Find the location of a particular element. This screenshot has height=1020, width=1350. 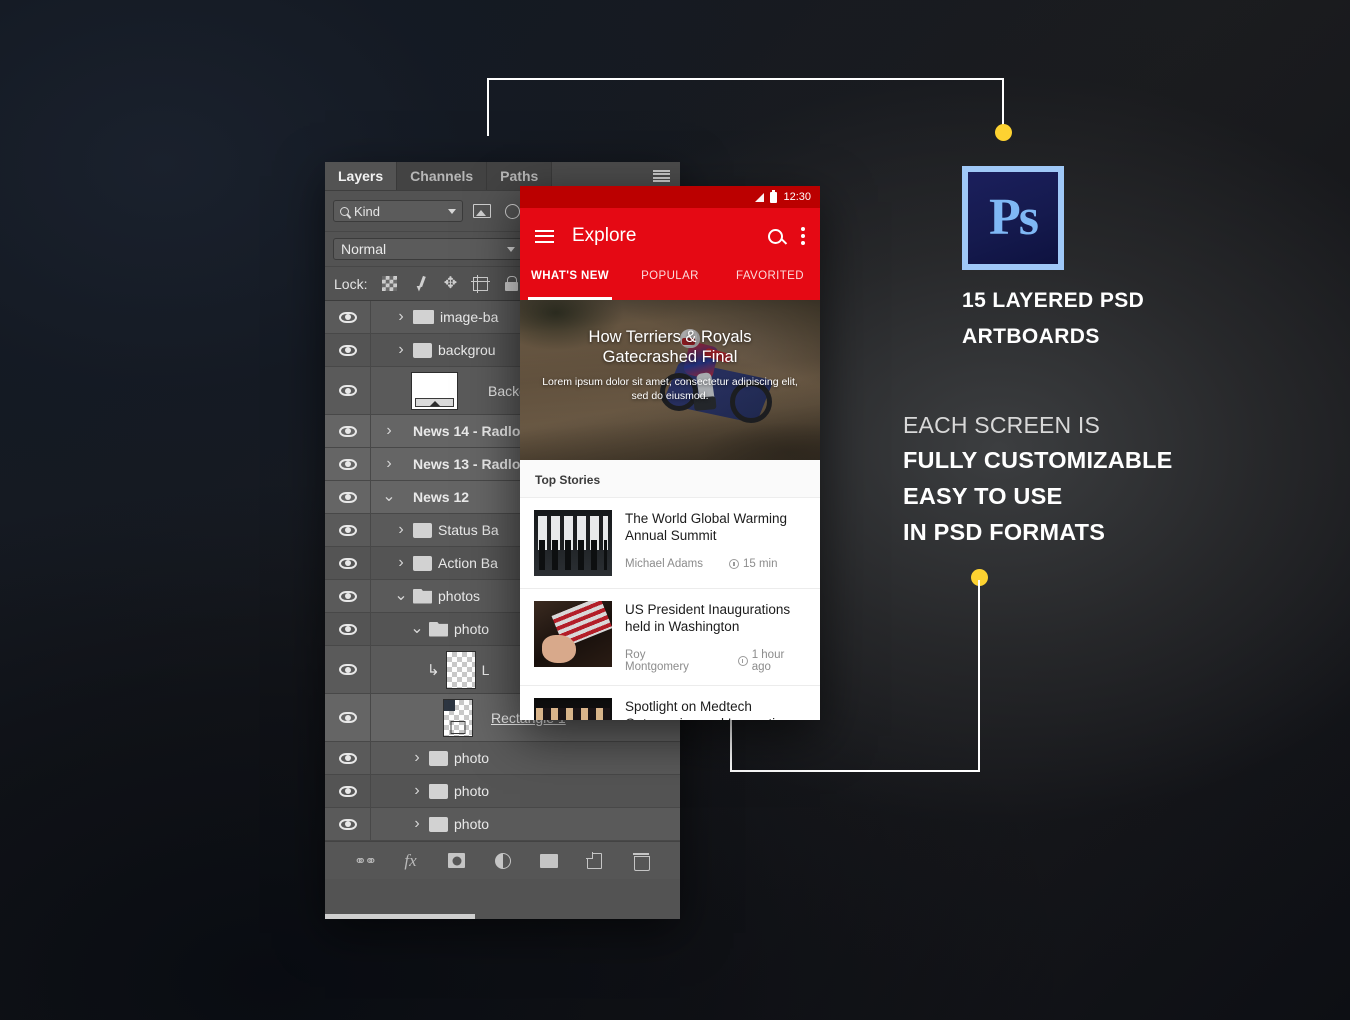

feature-line-4: IN PSD FORMATS is located at coordinates (1004, 532).